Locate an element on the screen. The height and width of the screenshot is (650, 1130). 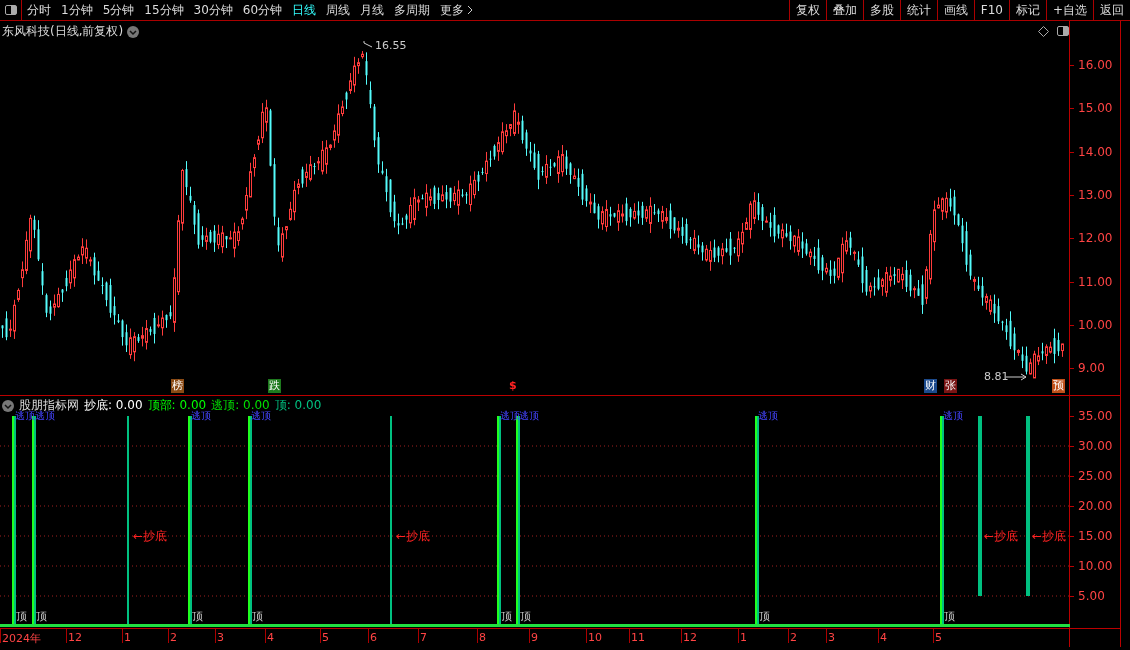
axis-label: 30.00 is located at coordinates (1095, 446).